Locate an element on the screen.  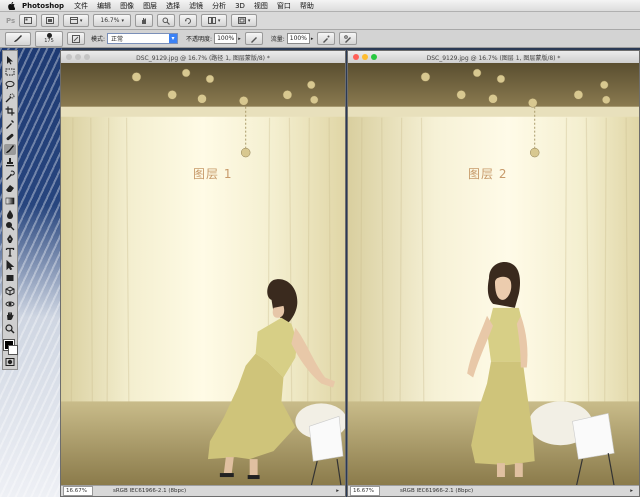
menu-file: 文件 is located at coordinates (81, 6).